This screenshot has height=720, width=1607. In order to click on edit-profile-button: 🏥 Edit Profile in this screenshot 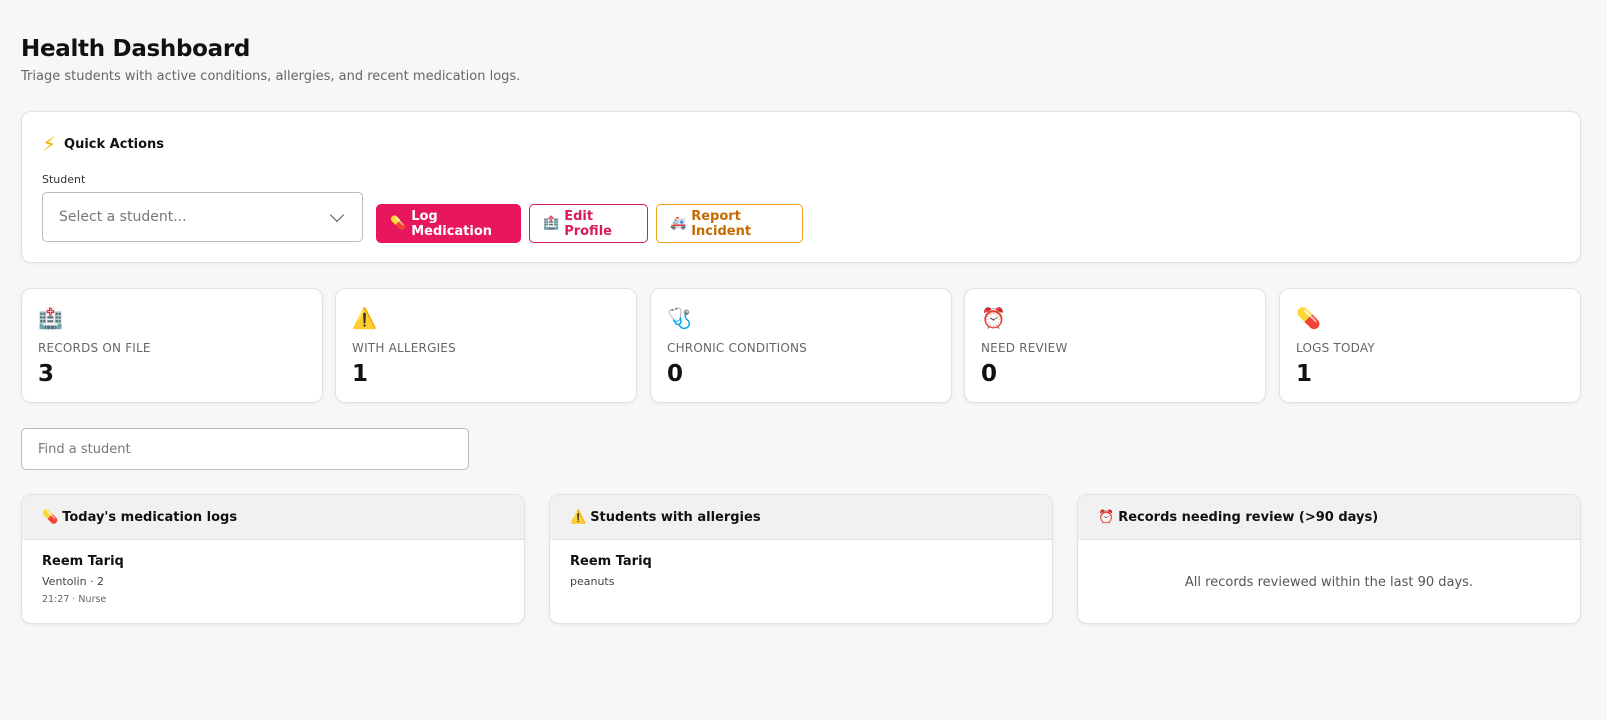, I will do `click(588, 223)`.